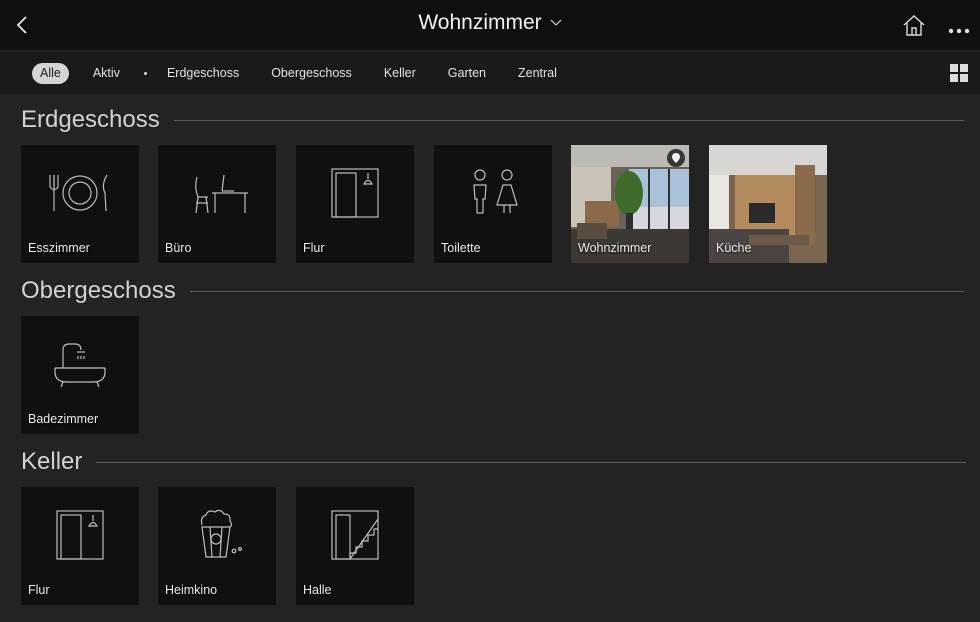  I want to click on more-dots-icon, so click(959, 31).